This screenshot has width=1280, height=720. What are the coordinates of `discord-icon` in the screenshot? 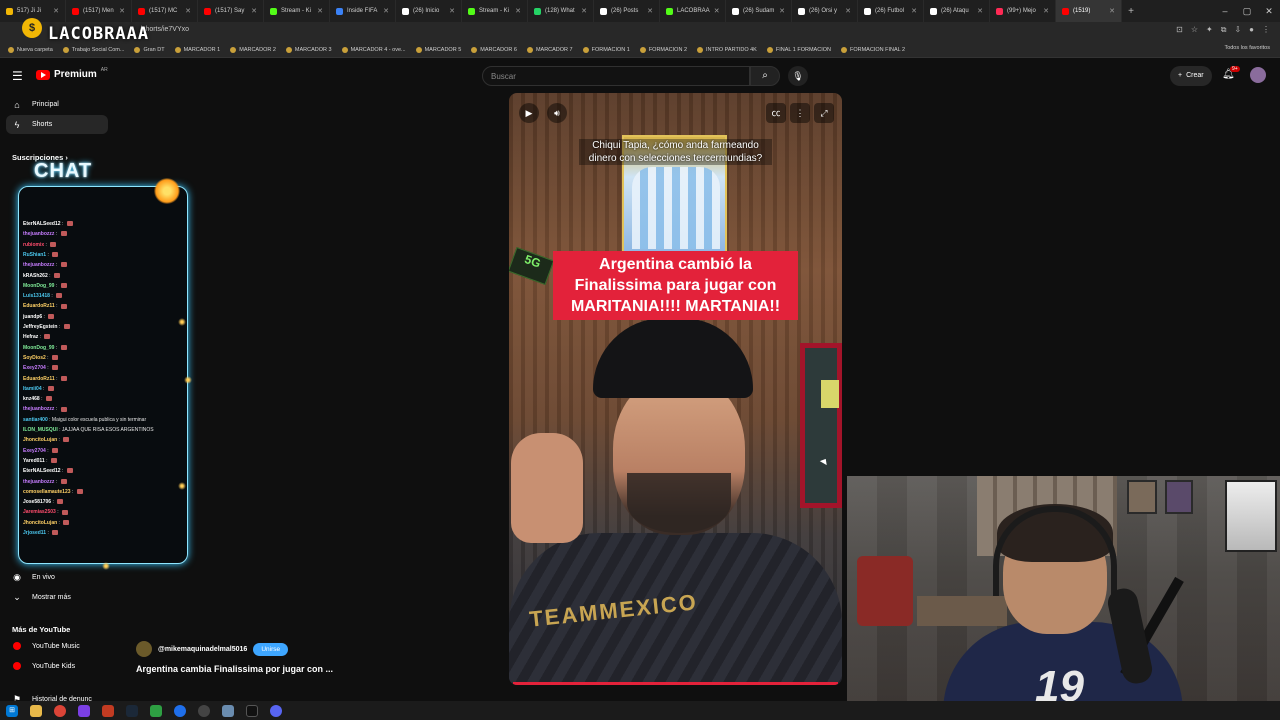 It's located at (276, 710).